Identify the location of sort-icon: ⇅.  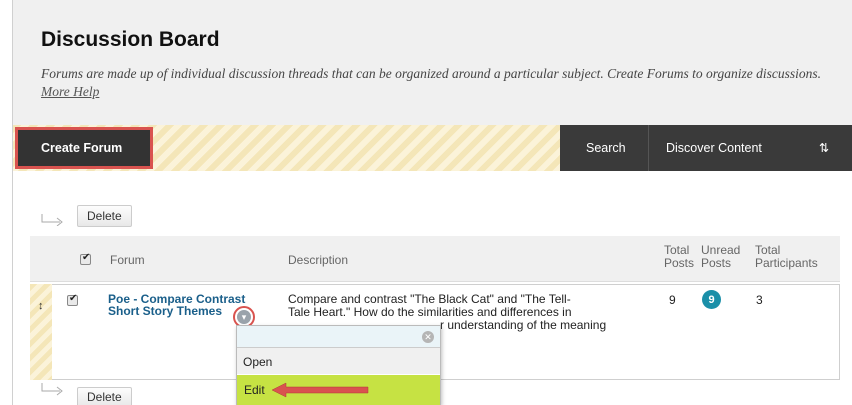
(819, 148).